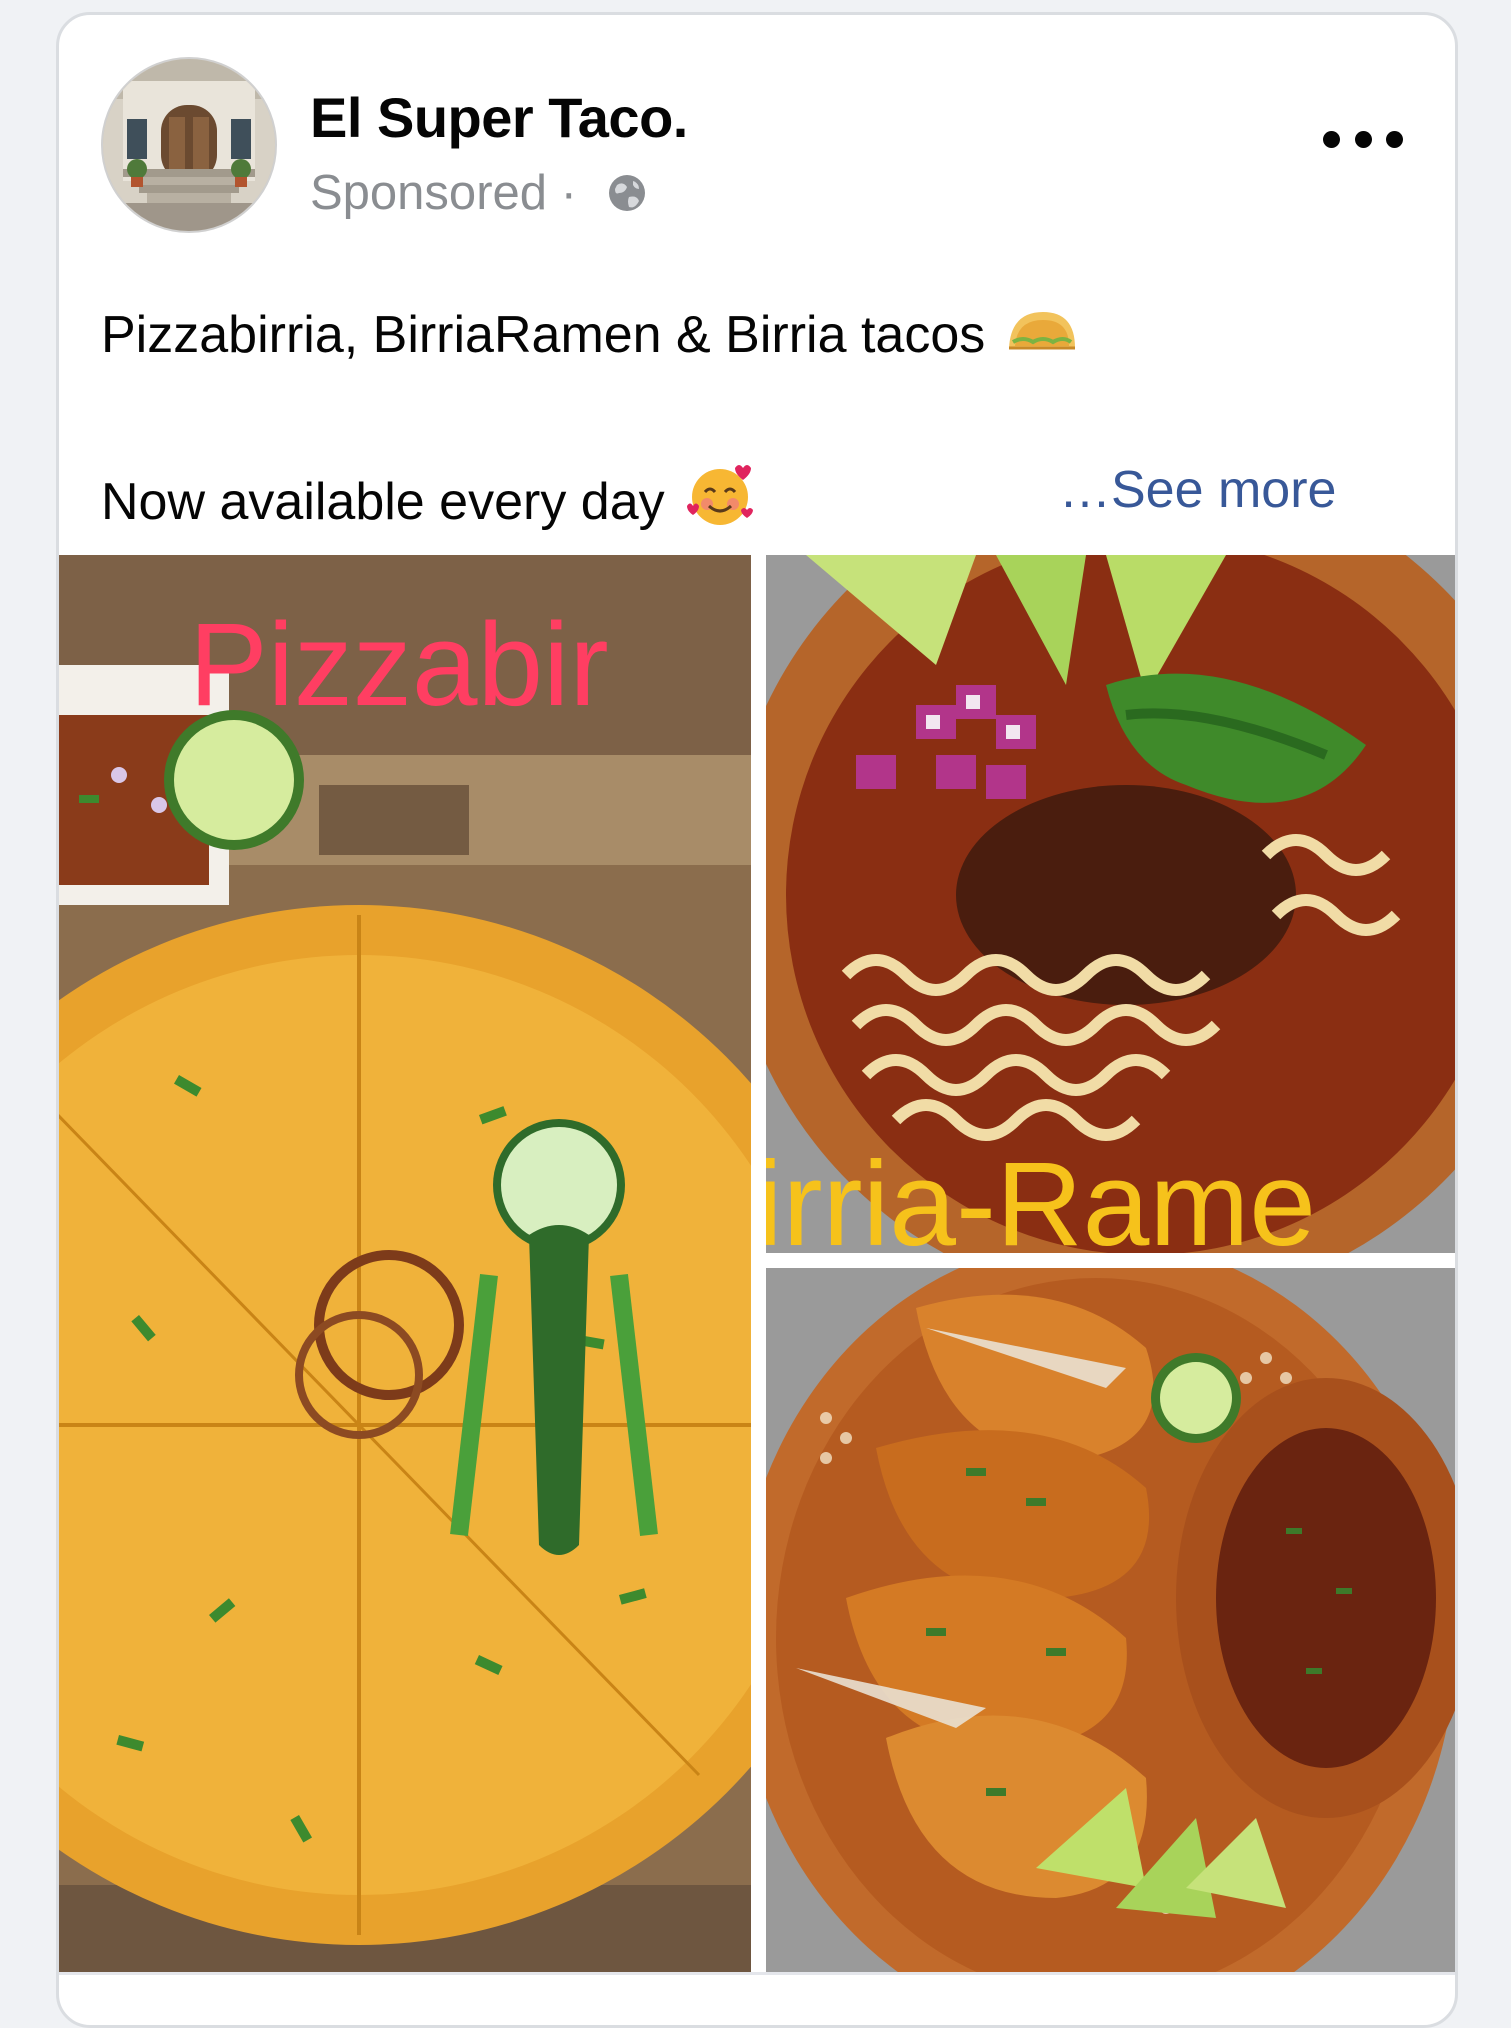 This screenshot has height=2028, width=1511. Describe the element at coordinates (1041, 1195) in the screenshot. I see `birria-ramen-caption: irria-Rame` at that location.